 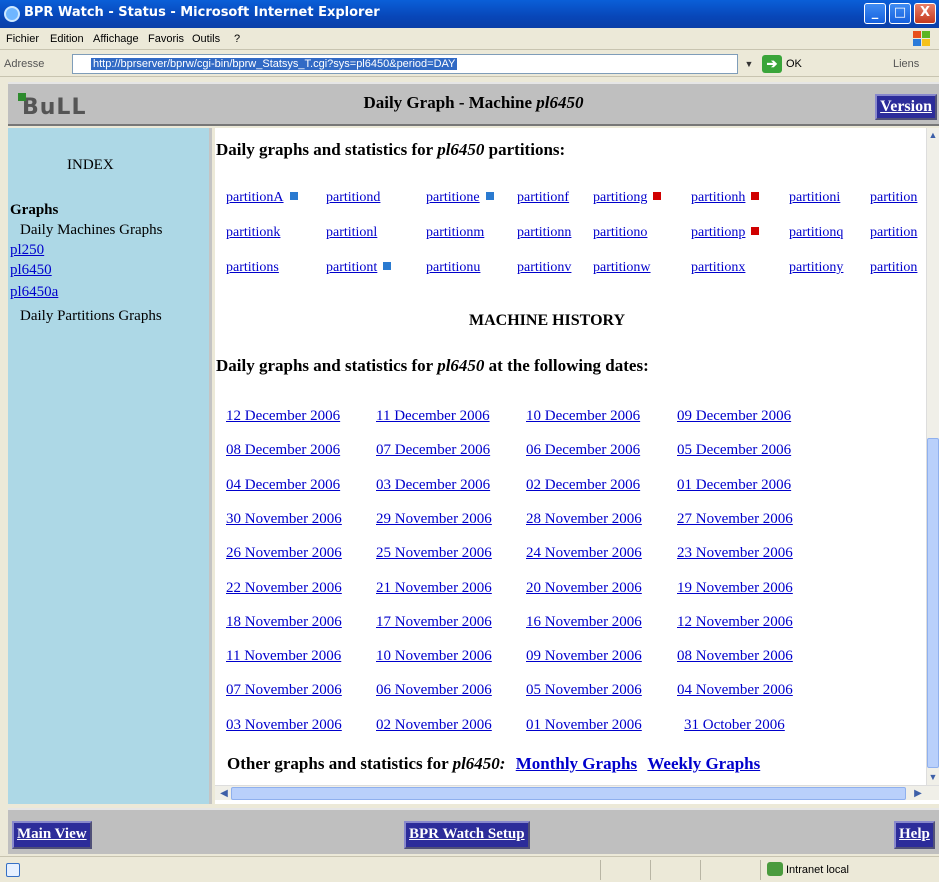 I want to click on partition-link: partitionk, so click(x=253, y=233).